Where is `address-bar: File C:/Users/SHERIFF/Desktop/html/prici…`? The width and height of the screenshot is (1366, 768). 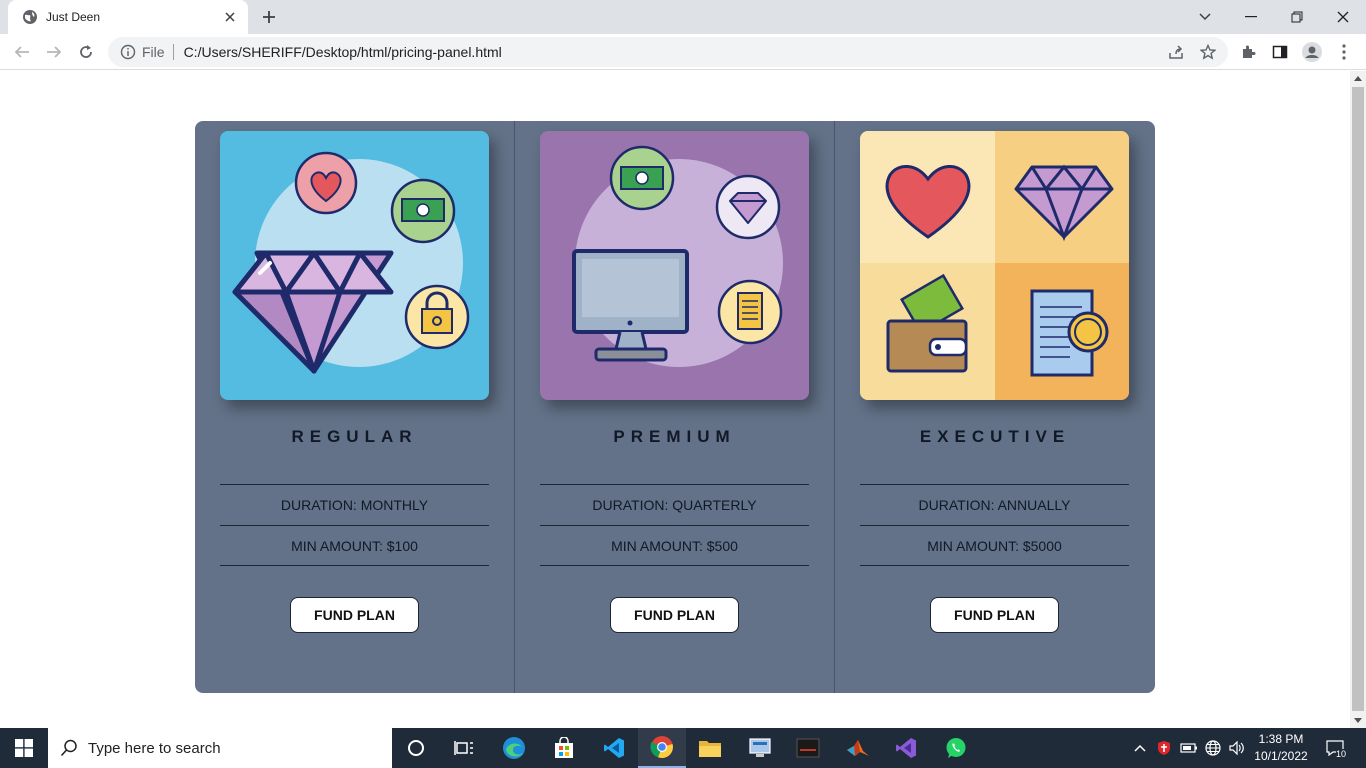
address-bar: File C:/Users/SHERIFF/Desktop/html/prici… is located at coordinates (668, 52).